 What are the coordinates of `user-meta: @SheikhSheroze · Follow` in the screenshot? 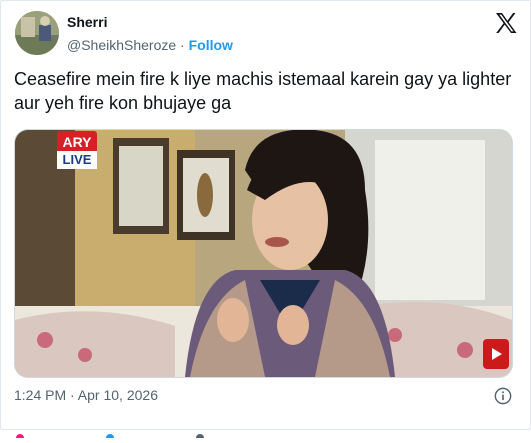 It's located at (150, 45).